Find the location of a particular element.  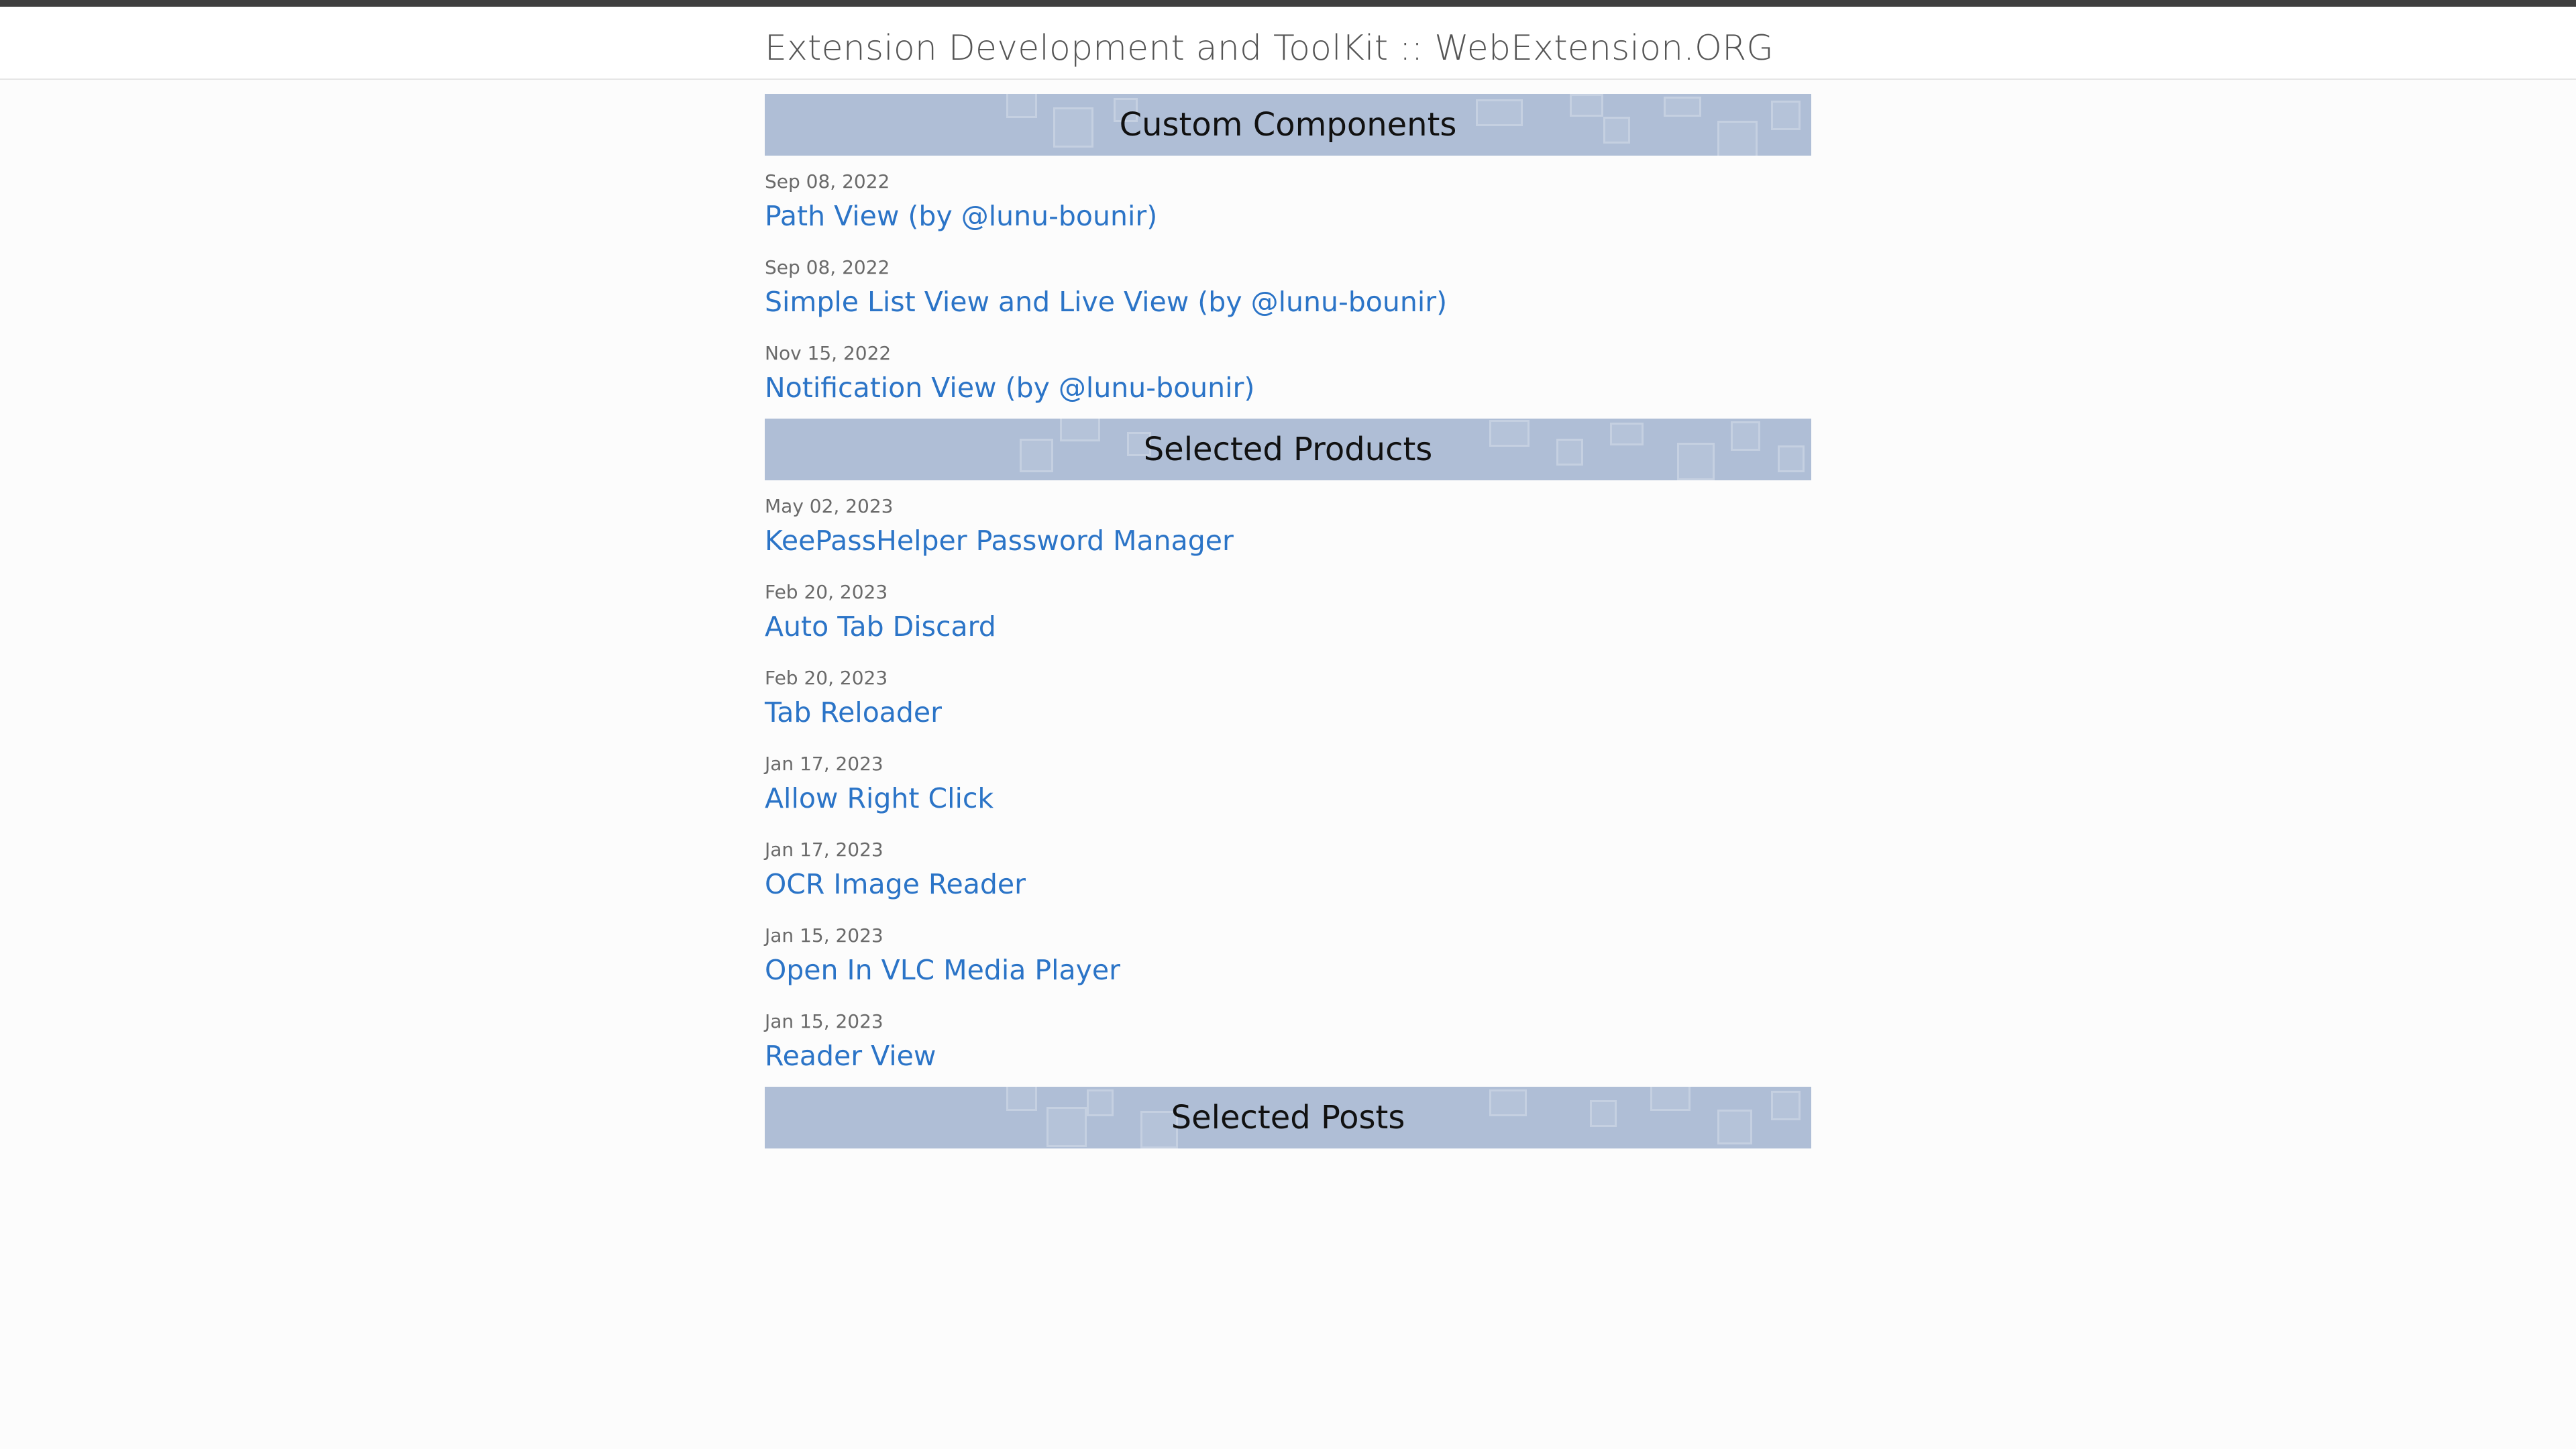

section-selected-posts: Selected Posts is located at coordinates (1288, 1117).